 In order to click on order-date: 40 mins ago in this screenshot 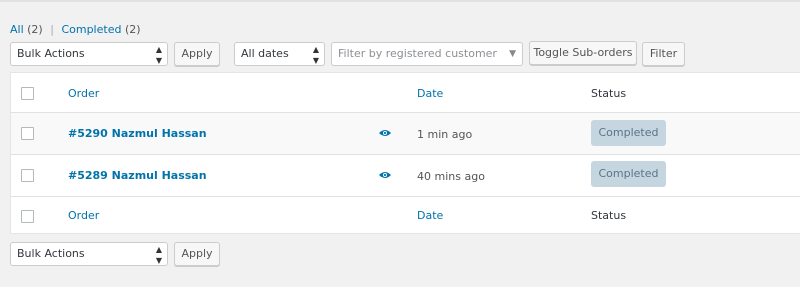, I will do `click(451, 176)`.